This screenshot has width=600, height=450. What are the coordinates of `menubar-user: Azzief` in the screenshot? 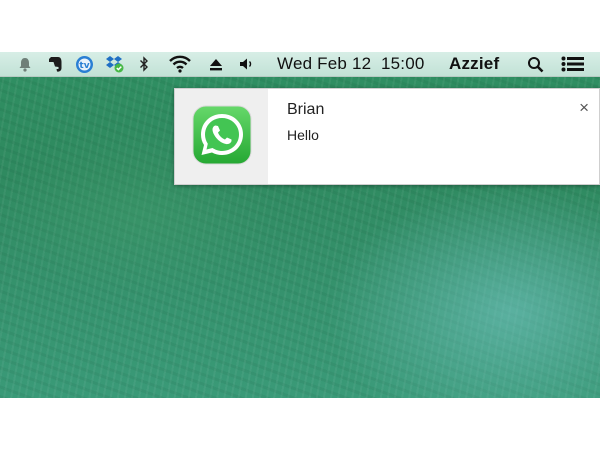 It's located at (474, 64).